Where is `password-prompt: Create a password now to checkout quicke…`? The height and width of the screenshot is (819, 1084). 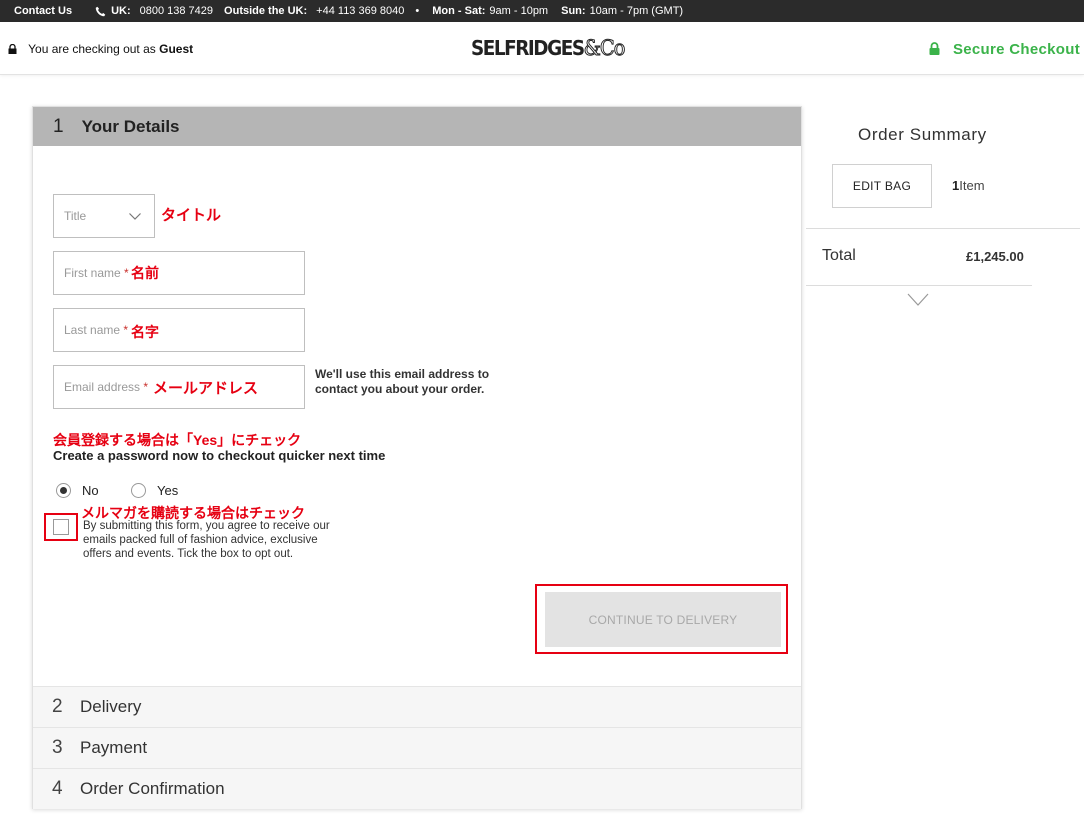 password-prompt: Create a password now to checkout quicke… is located at coordinates (219, 455).